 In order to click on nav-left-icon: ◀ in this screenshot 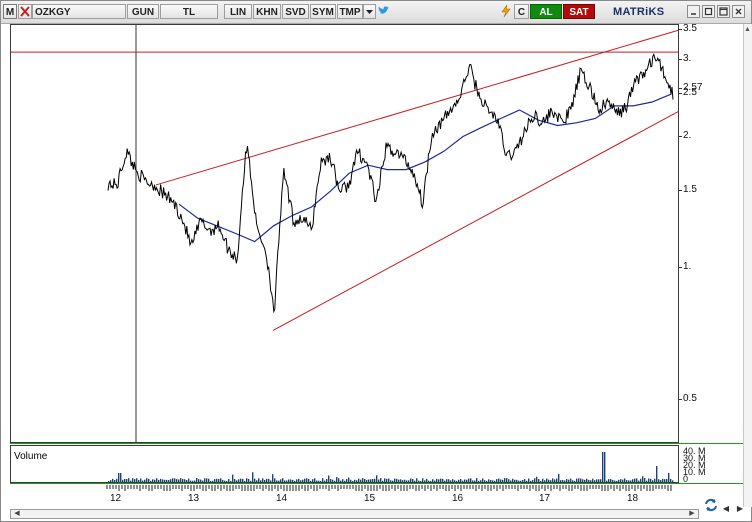, I will do `click(726, 509)`.